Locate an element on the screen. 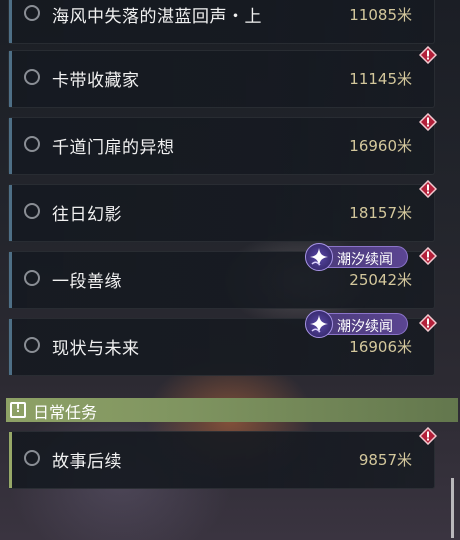  quest-item: 故事后续 9857米 is located at coordinates (222, 458).